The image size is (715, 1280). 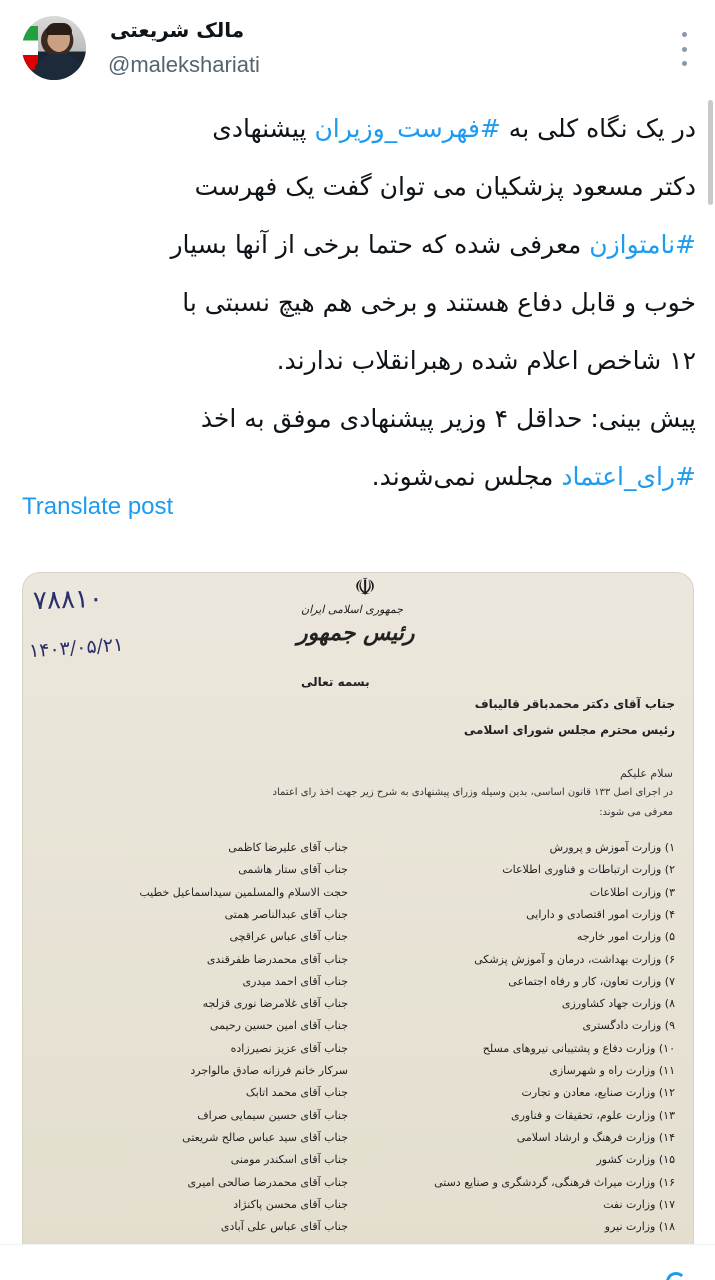 What do you see at coordinates (267, 1182) in the screenshot?
I see `minister-name: جناب آقای محمدرضا صالحی امیری` at bounding box center [267, 1182].